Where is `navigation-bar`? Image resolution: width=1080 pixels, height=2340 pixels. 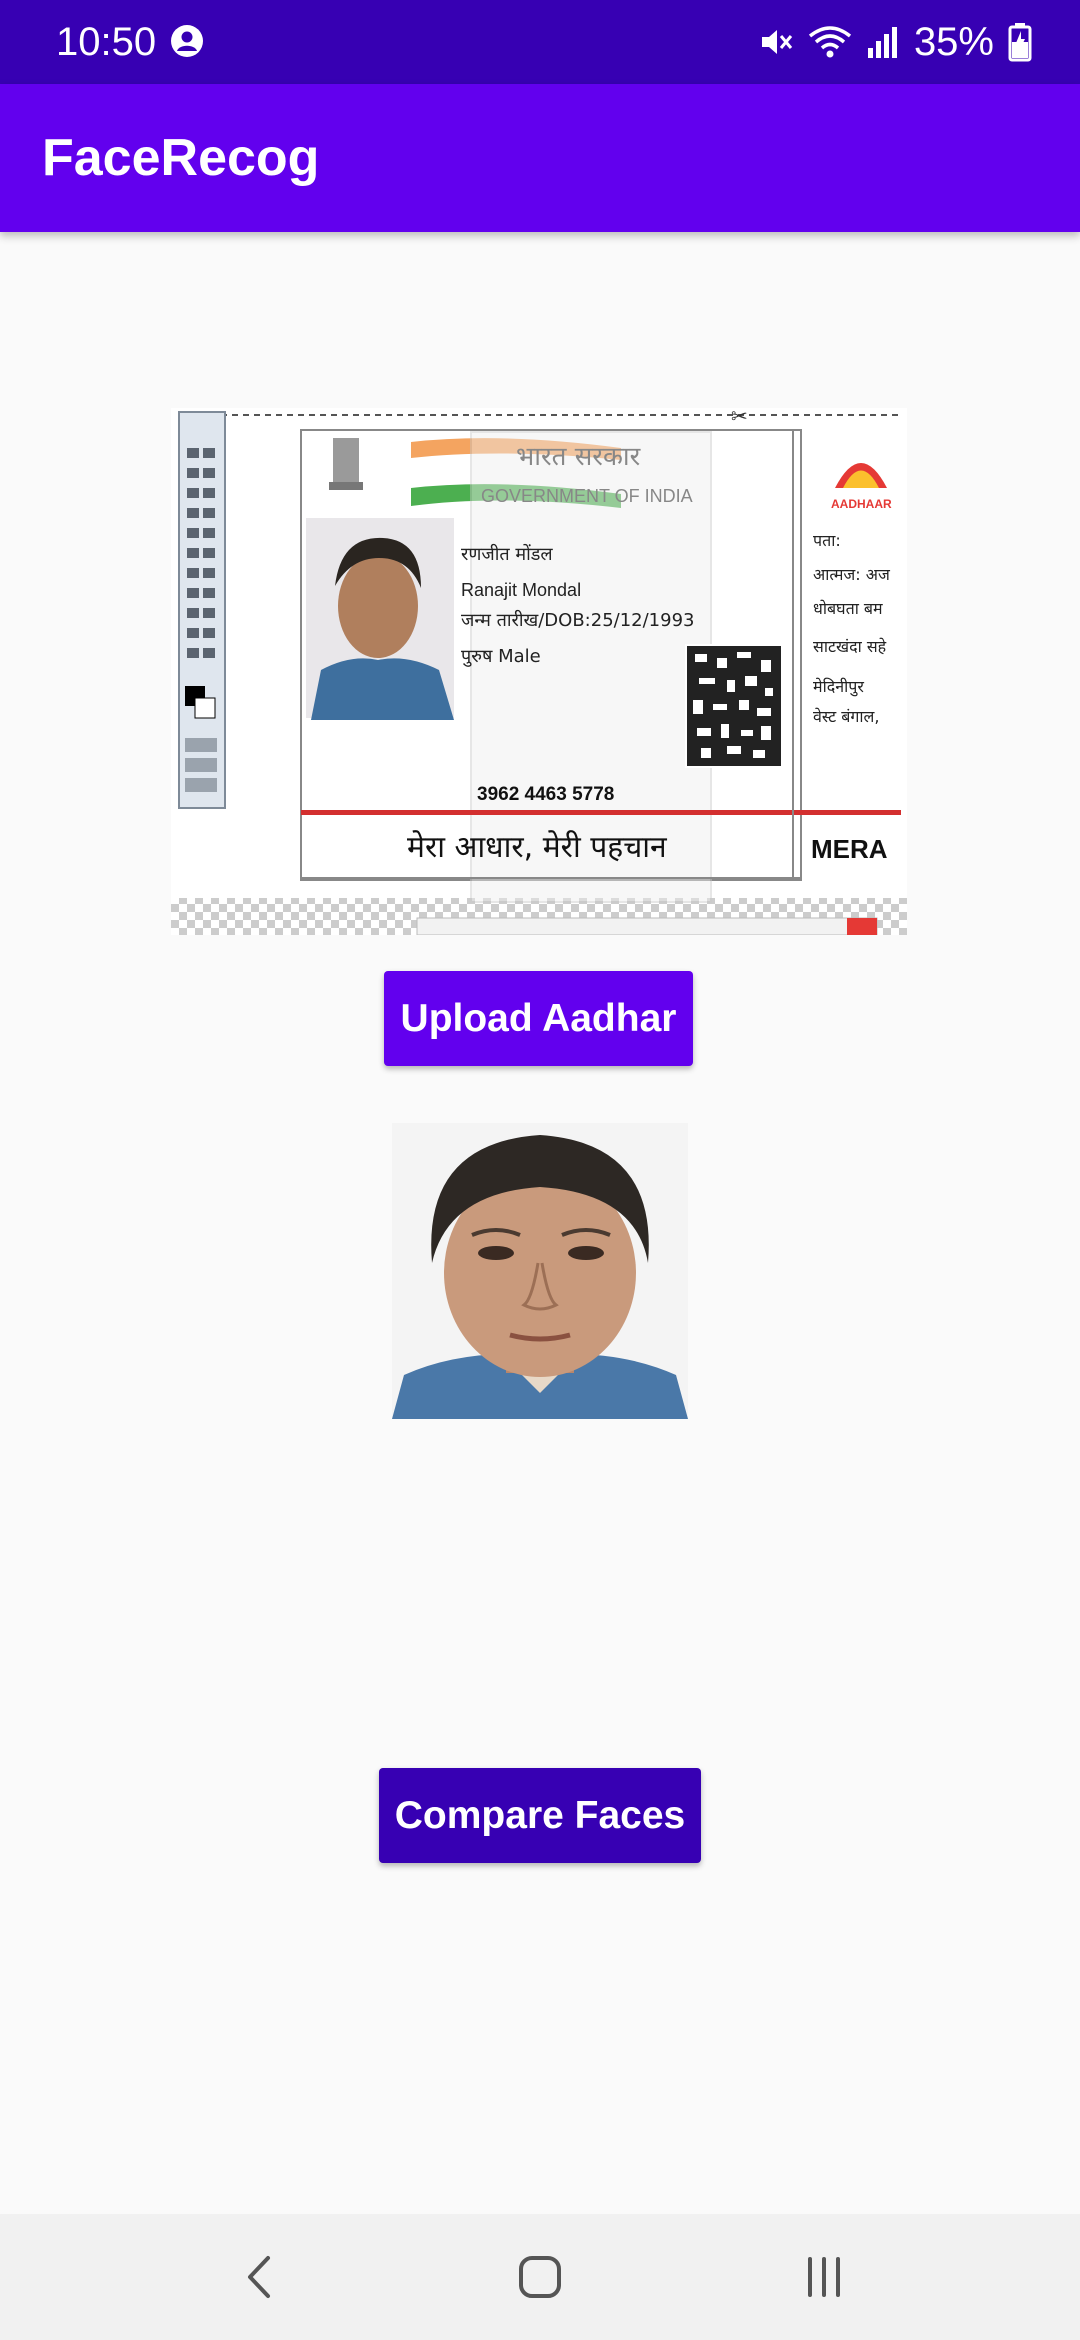 navigation-bar is located at coordinates (540, 2277).